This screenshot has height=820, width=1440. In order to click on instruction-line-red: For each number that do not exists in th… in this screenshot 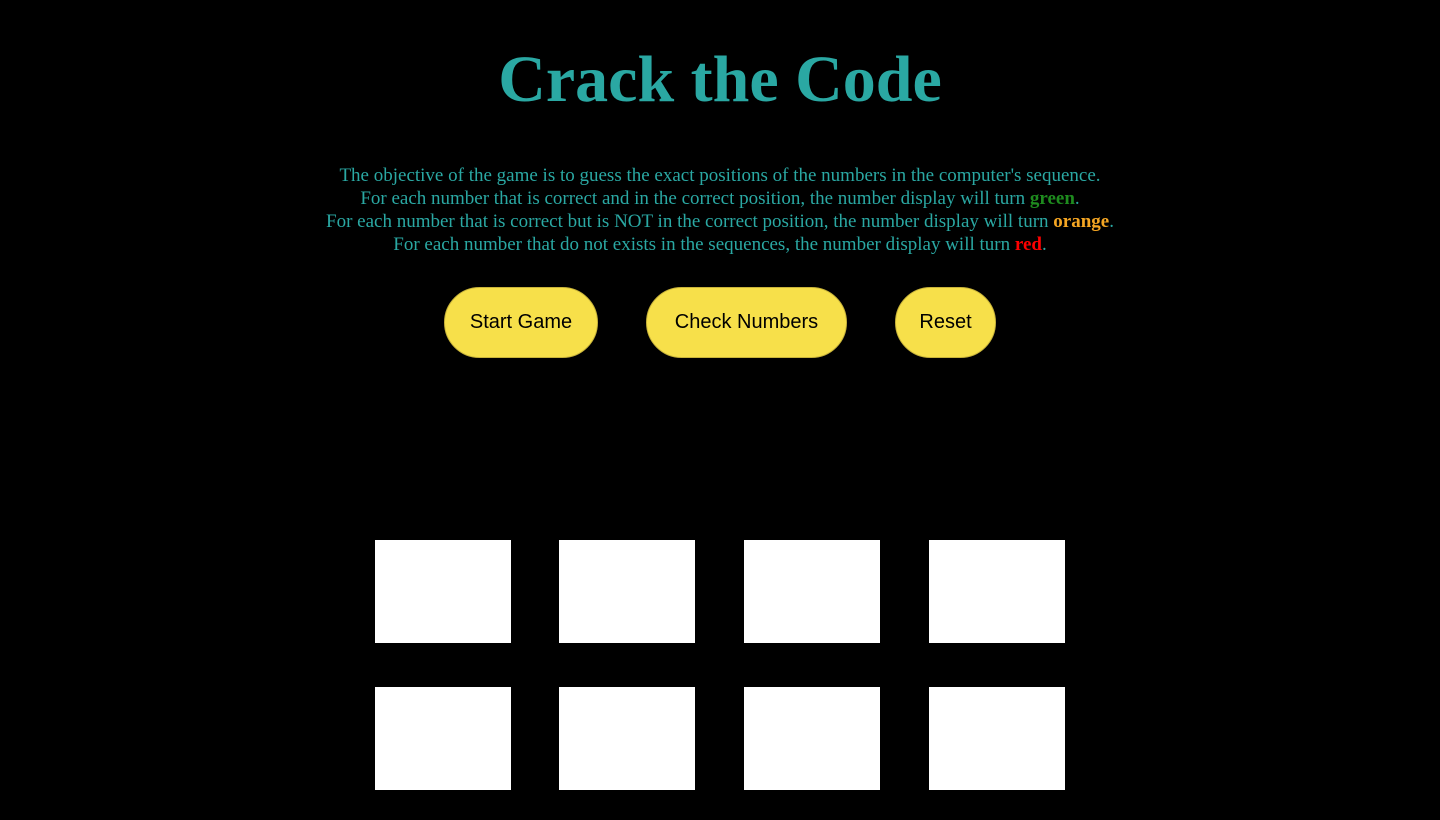, I will do `click(720, 244)`.